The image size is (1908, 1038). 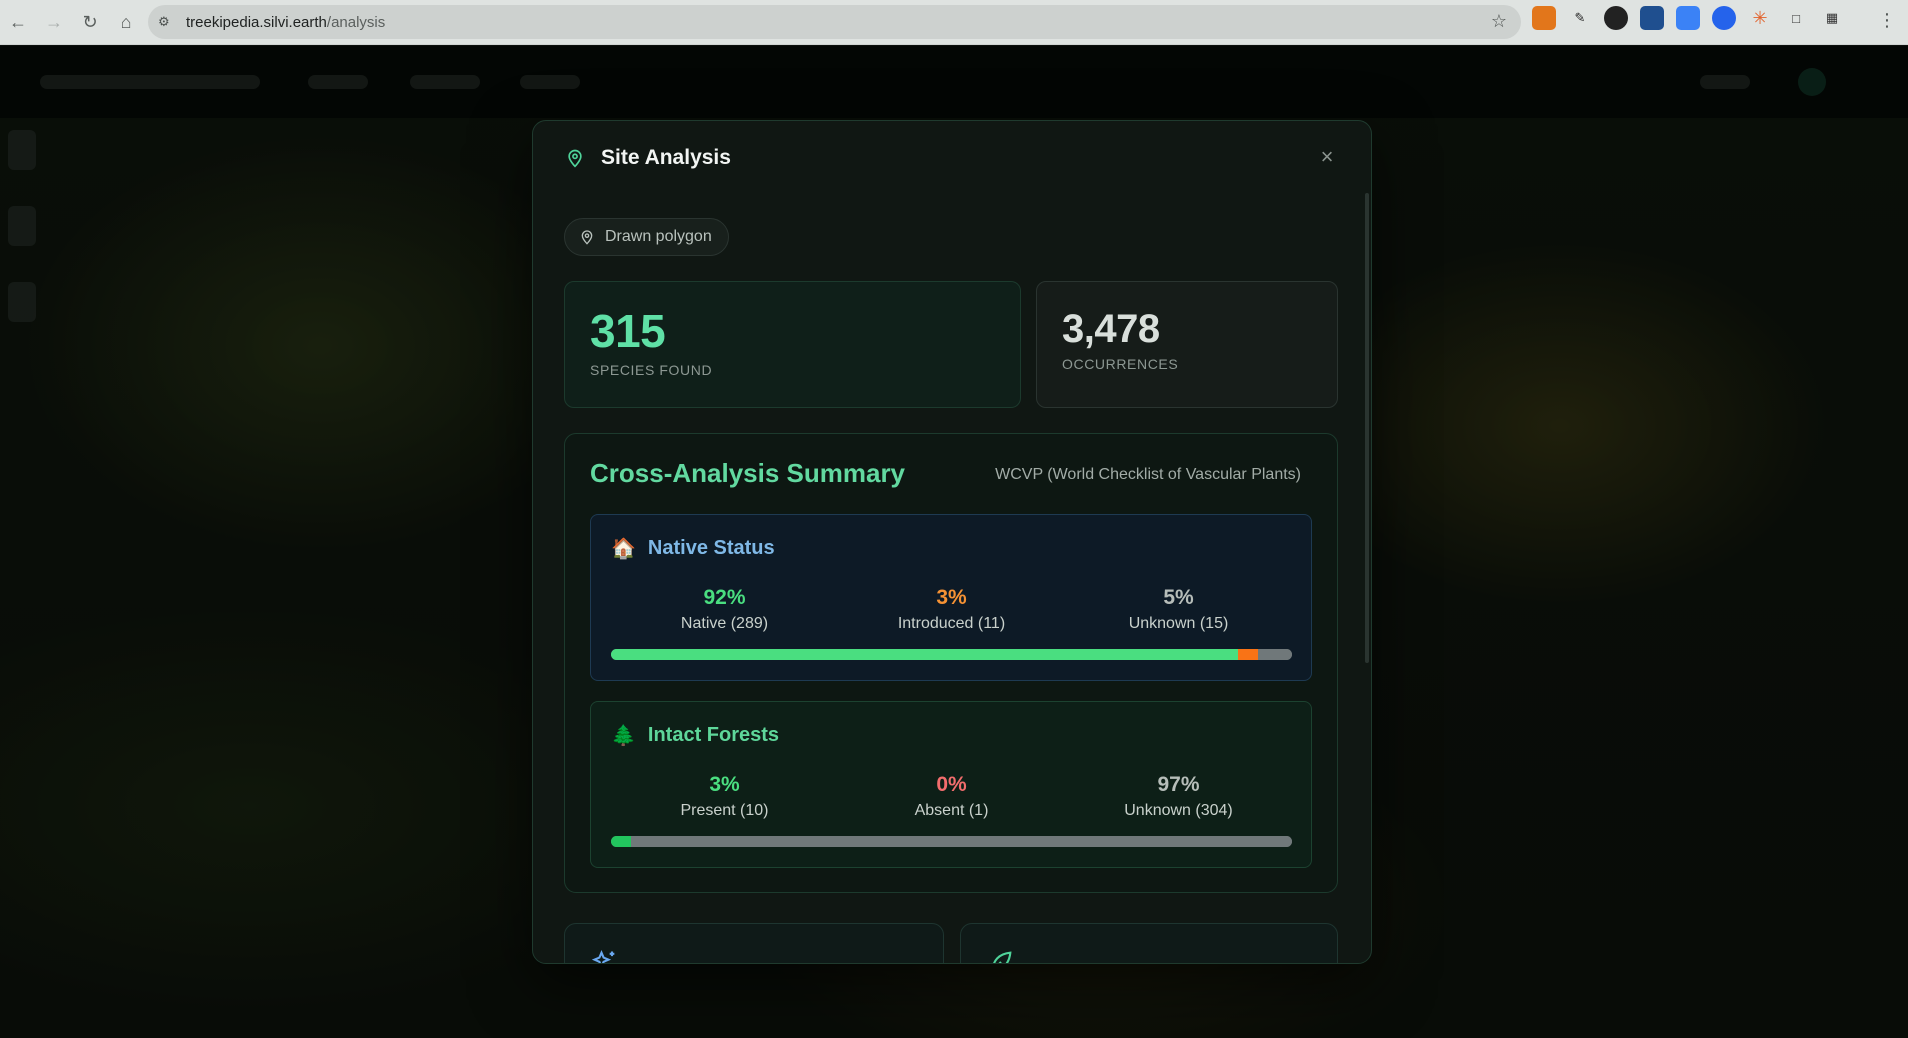 What do you see at coordinates (724, 810) in the screenshot?
I see `metric-label: Present (10)` at bounding box center [724, 810].